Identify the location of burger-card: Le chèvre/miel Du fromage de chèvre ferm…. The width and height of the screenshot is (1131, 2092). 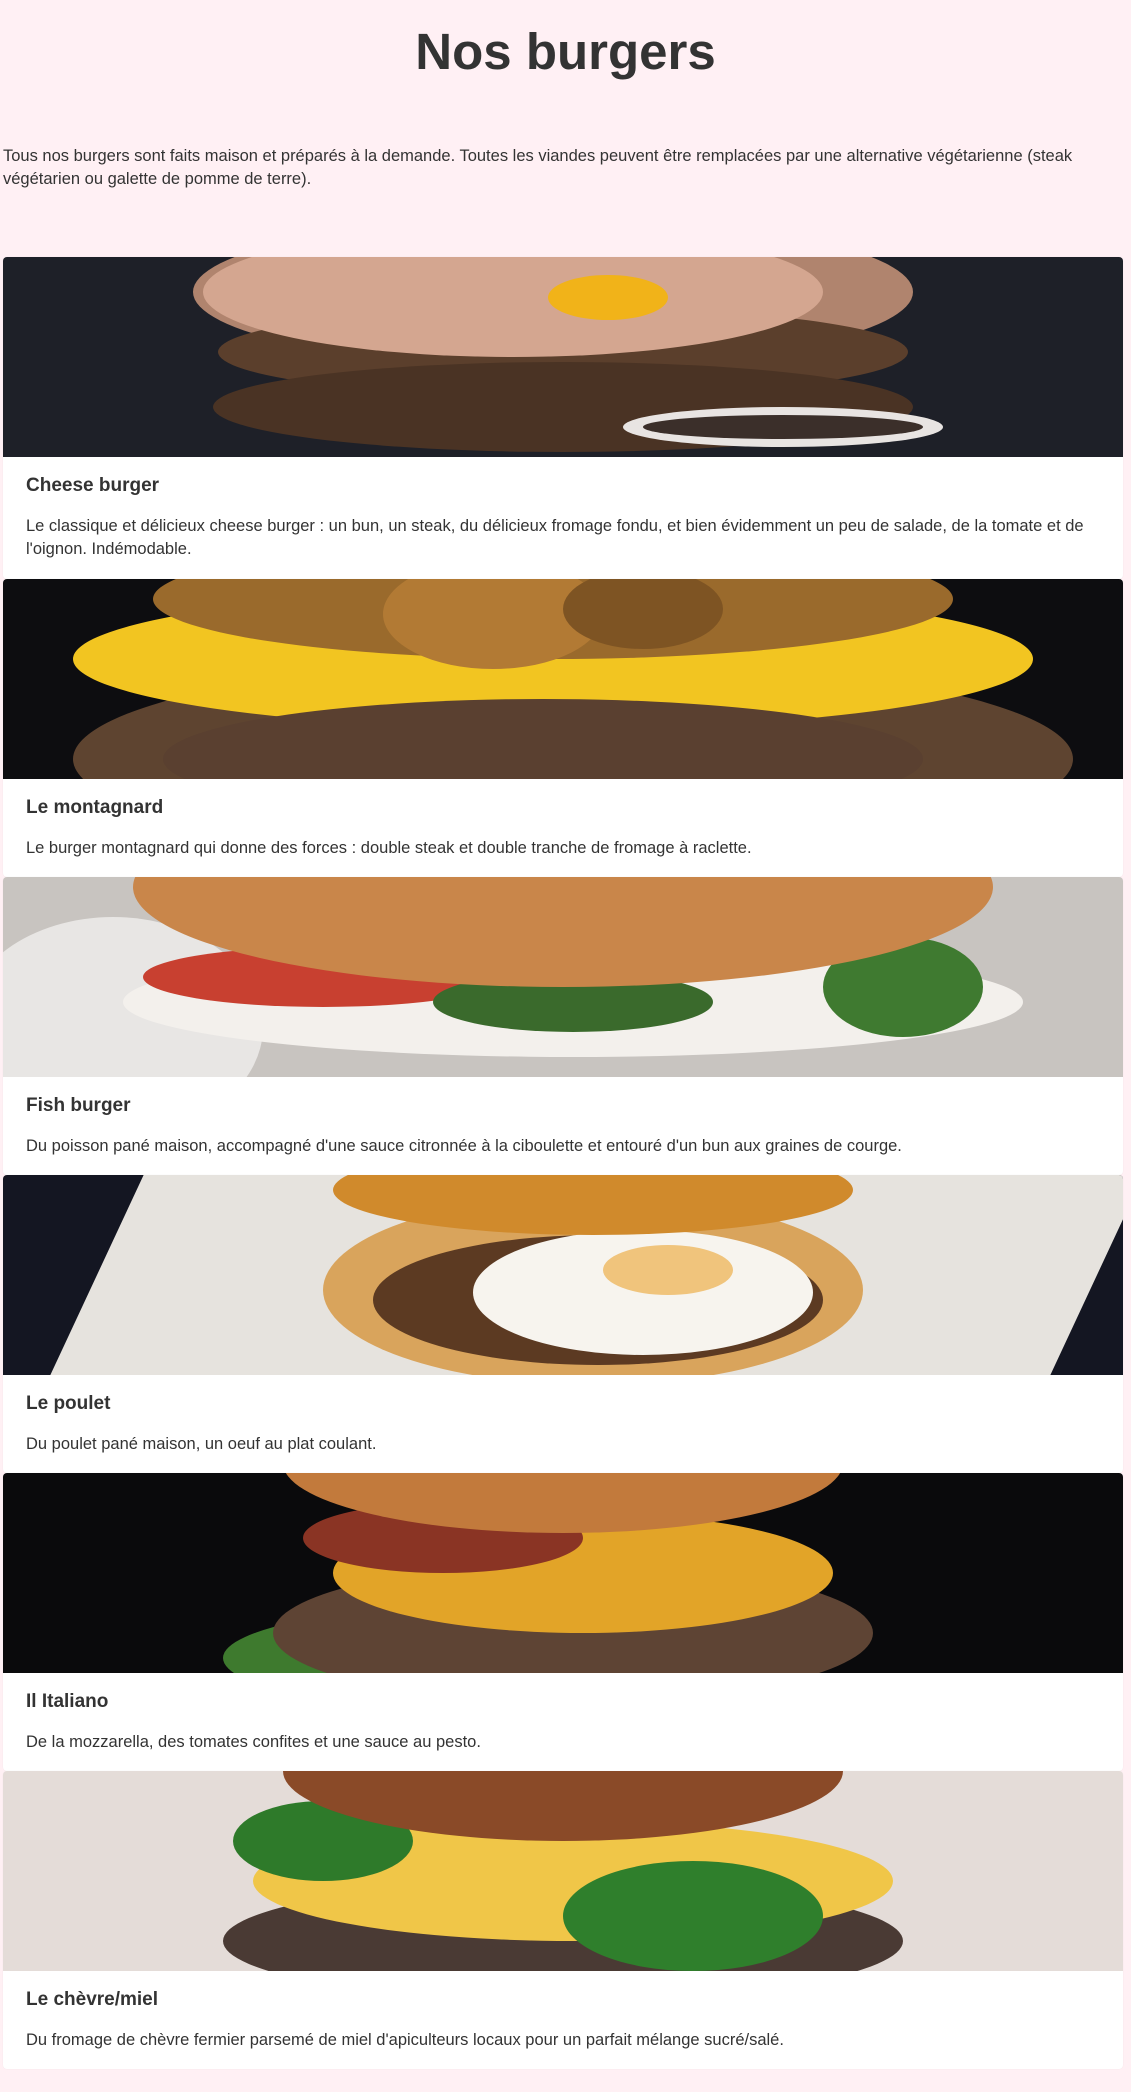
(563, 1920).